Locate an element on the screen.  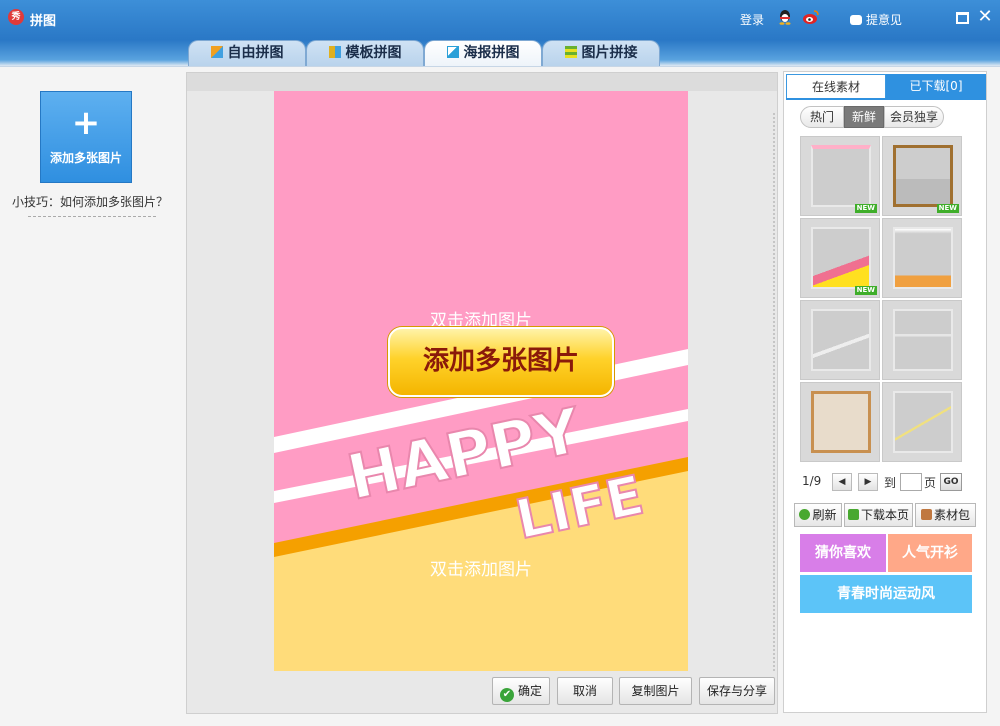
refresh-label: 刷新 is located at coordinates (824, 515).